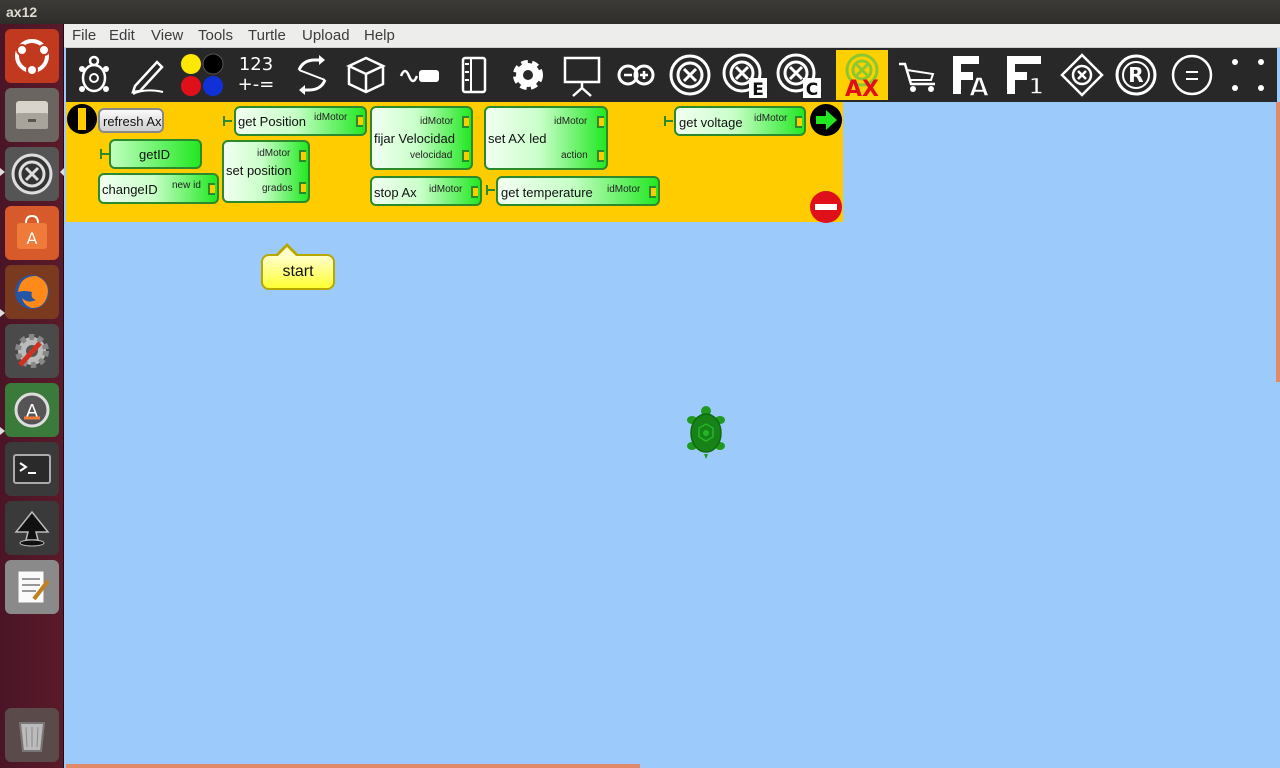 The image size is (1280, 768). I want to click on ubuntu-dash-button, so click(32, 56).